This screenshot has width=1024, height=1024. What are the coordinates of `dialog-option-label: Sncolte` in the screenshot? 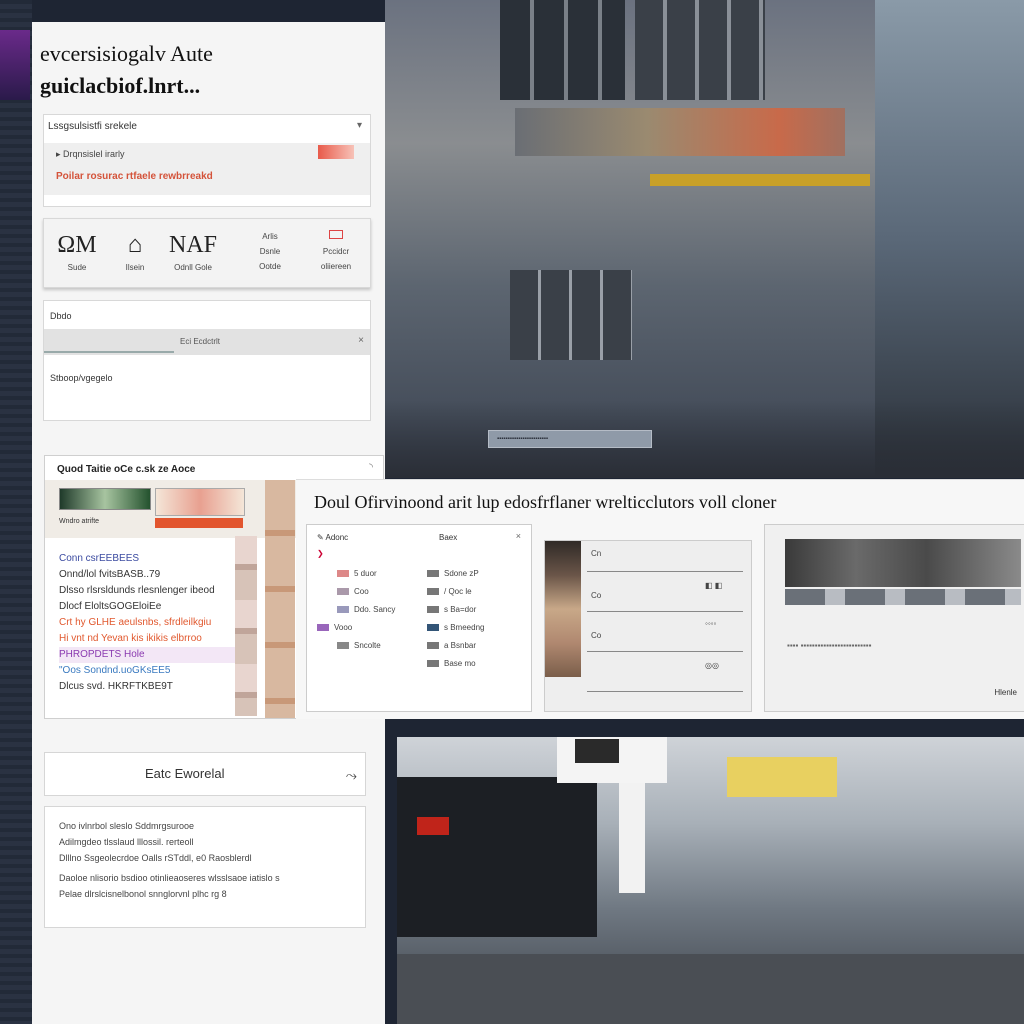 It's located at (367, 645).